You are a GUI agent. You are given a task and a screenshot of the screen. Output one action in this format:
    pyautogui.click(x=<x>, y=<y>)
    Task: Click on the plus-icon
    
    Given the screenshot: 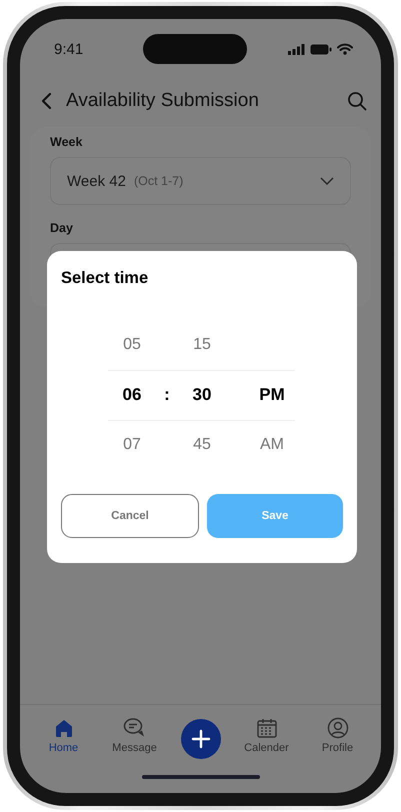 What is the action you would take?
    pyautogui.click(x=200, y=739)
    